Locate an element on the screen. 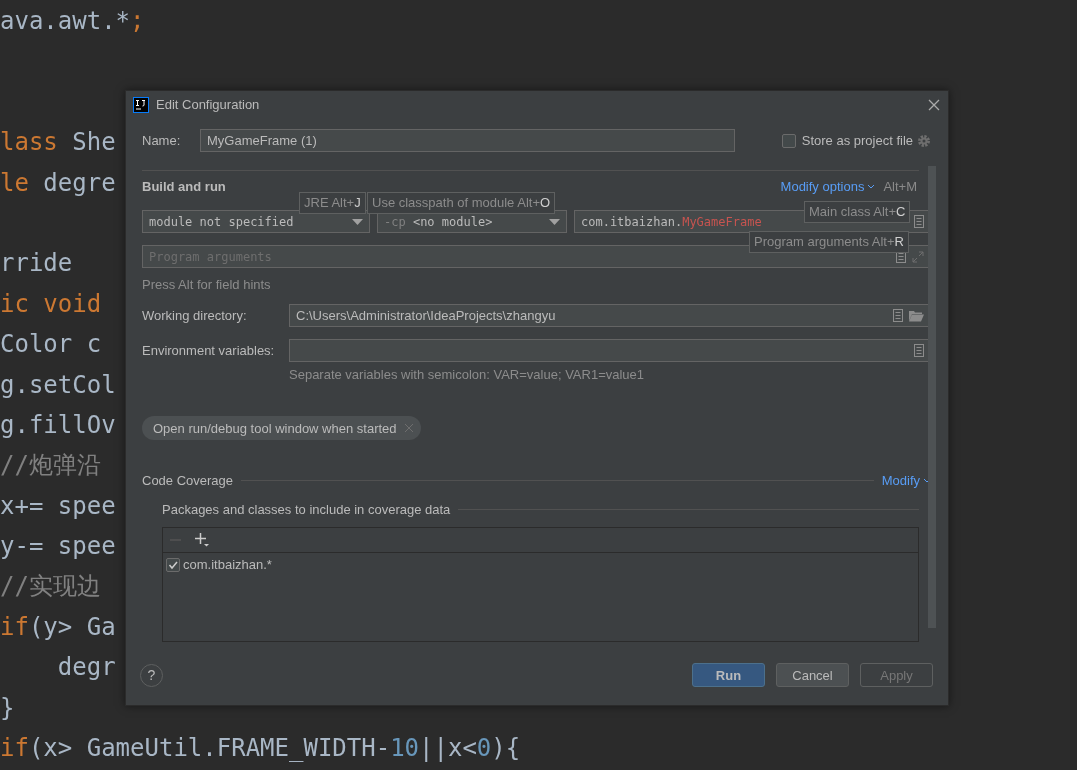 The image size is (1077, 770). environment-variables-field is located at coordinates (610, 350).